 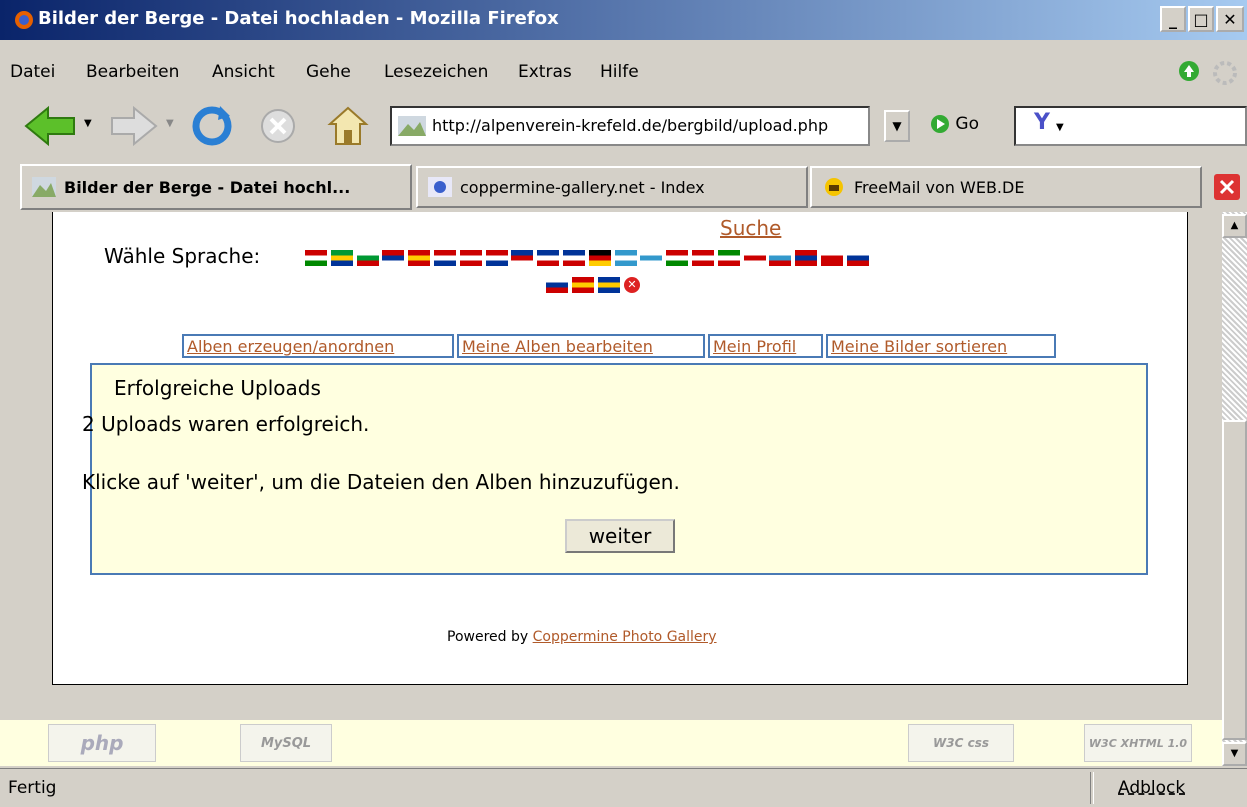 I want to click on go-button: Go, so click(x=954, y=124).